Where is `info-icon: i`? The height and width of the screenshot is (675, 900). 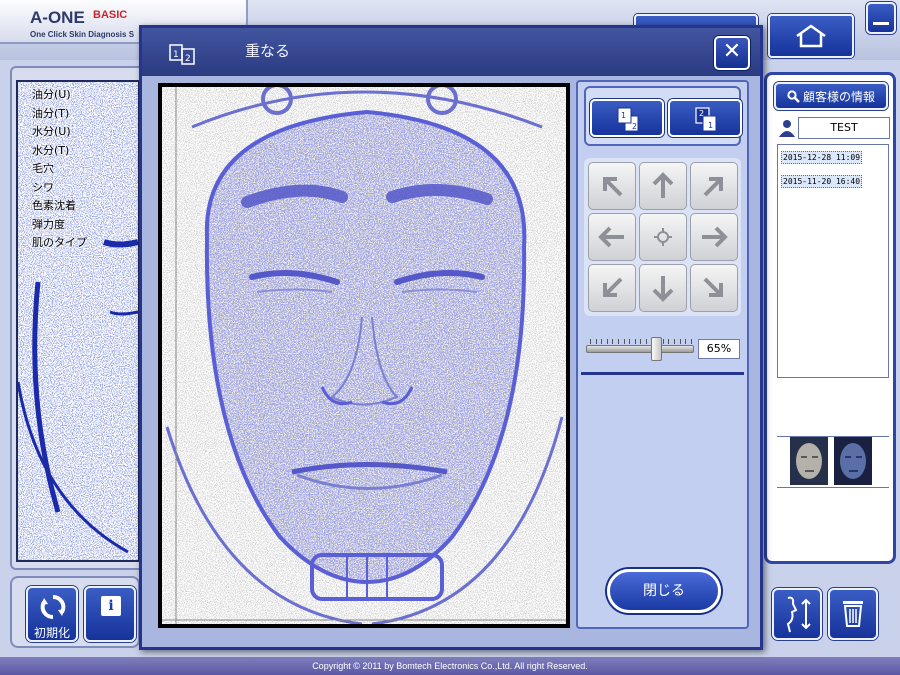
info-icon: i is located at coordinates (111, 606).